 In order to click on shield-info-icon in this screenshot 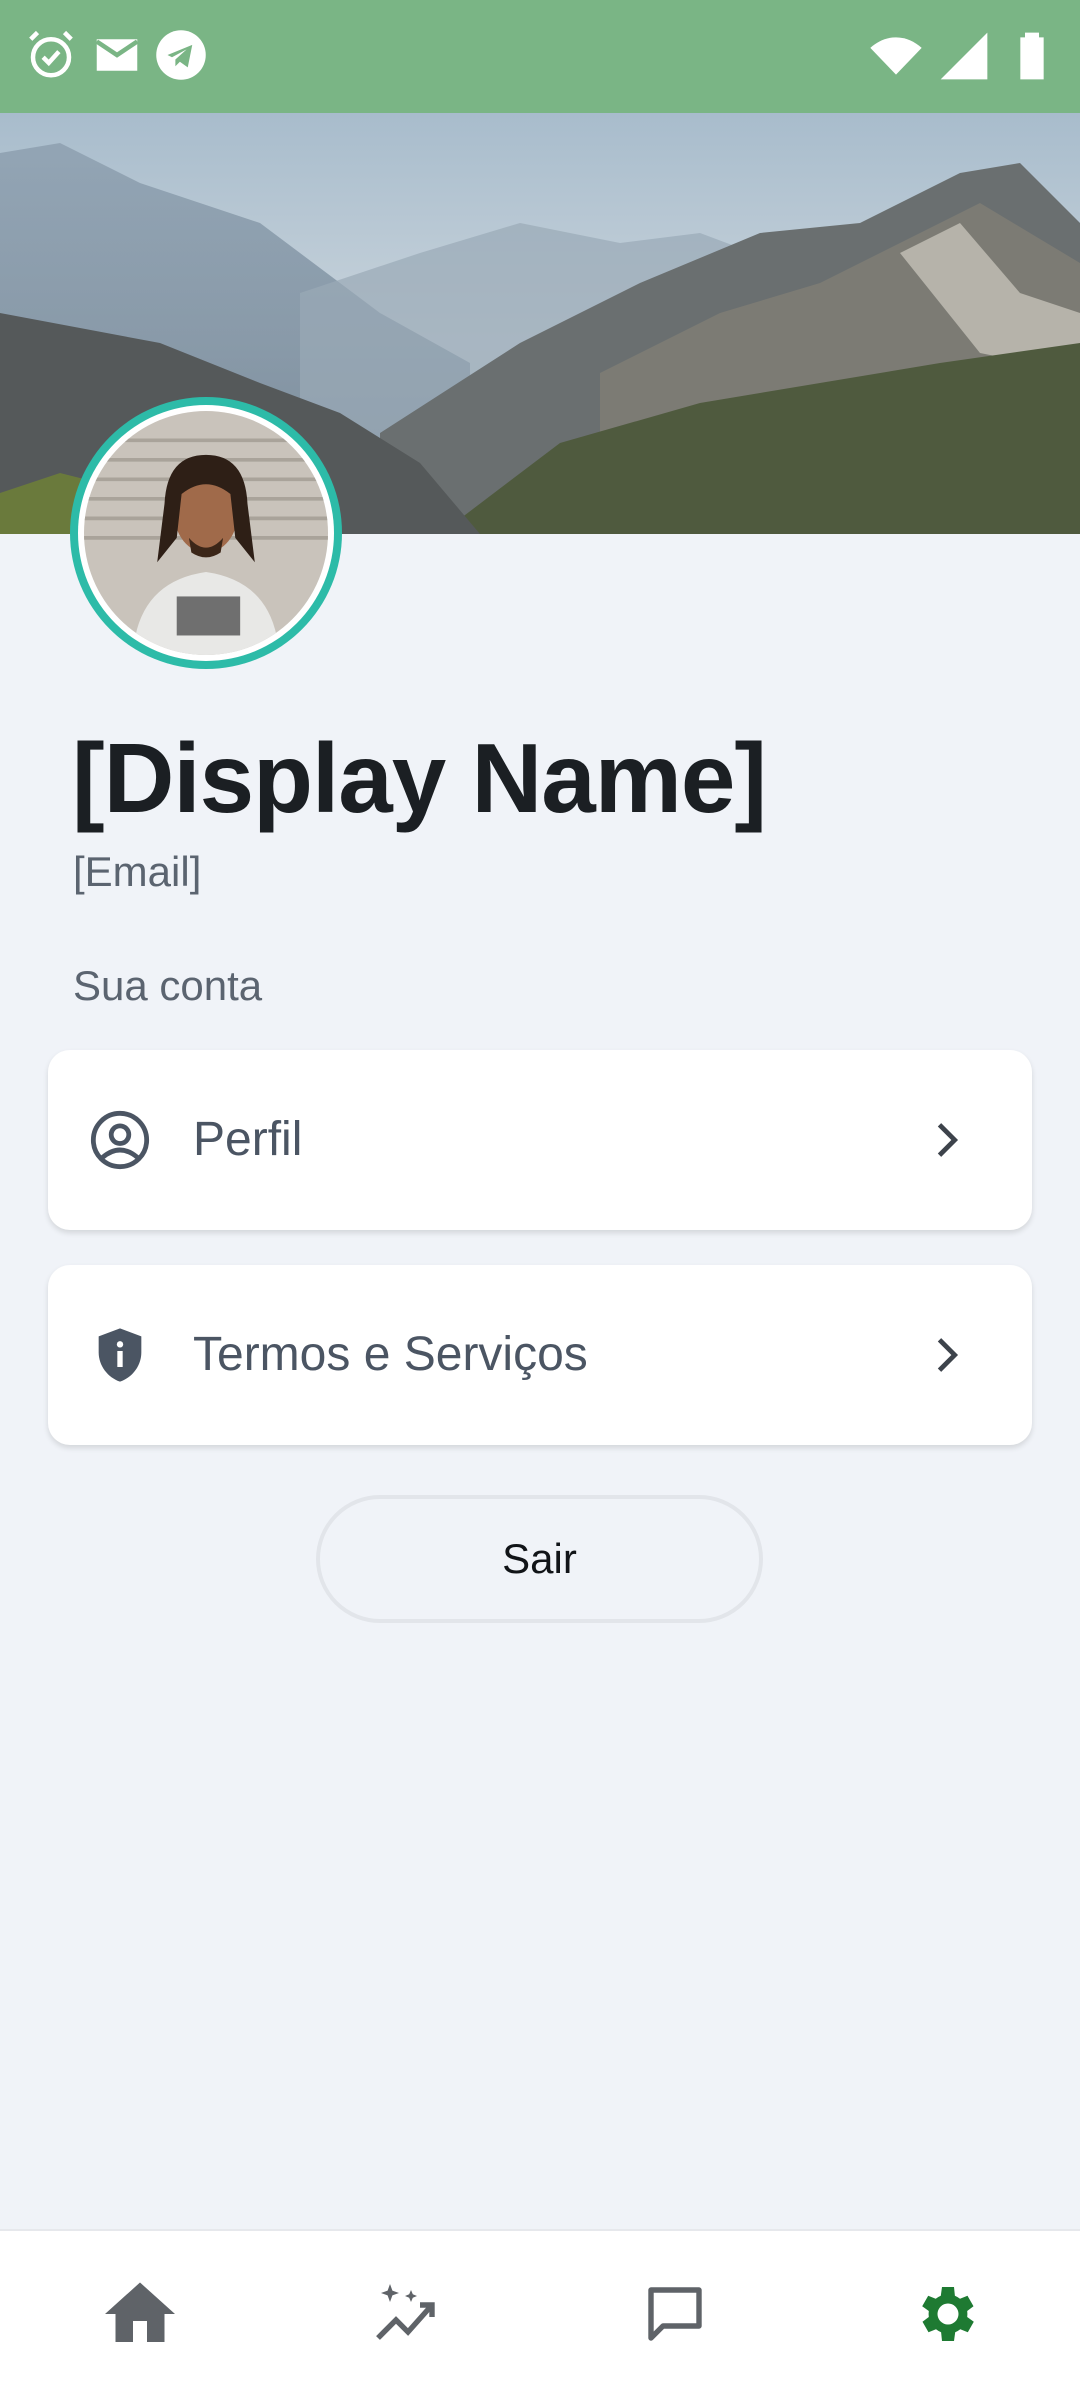, I will do `click(120, 1357)`.